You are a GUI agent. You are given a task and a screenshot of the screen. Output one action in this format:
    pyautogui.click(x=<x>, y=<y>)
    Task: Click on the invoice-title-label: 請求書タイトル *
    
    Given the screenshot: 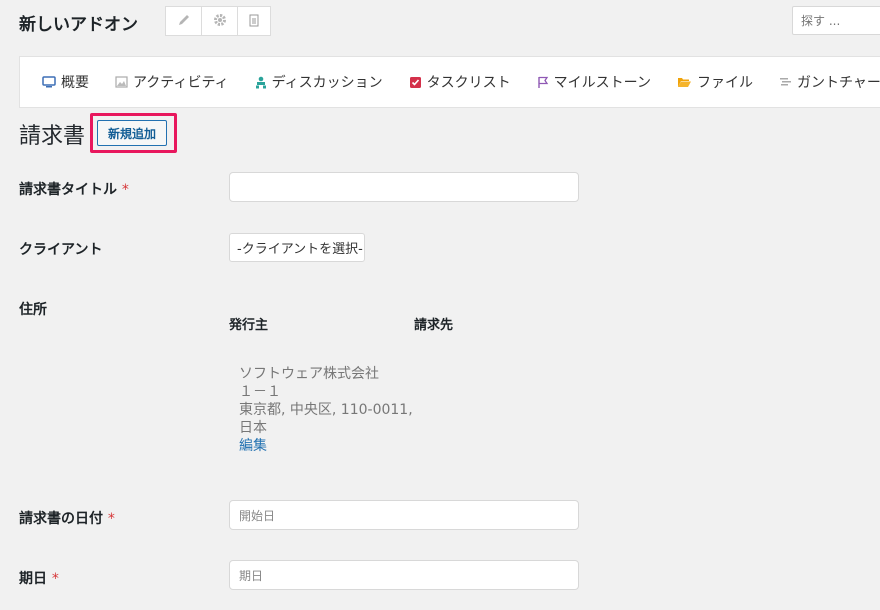 What is the action you would take?
    pyautogui.click(x=74, y=189)
    